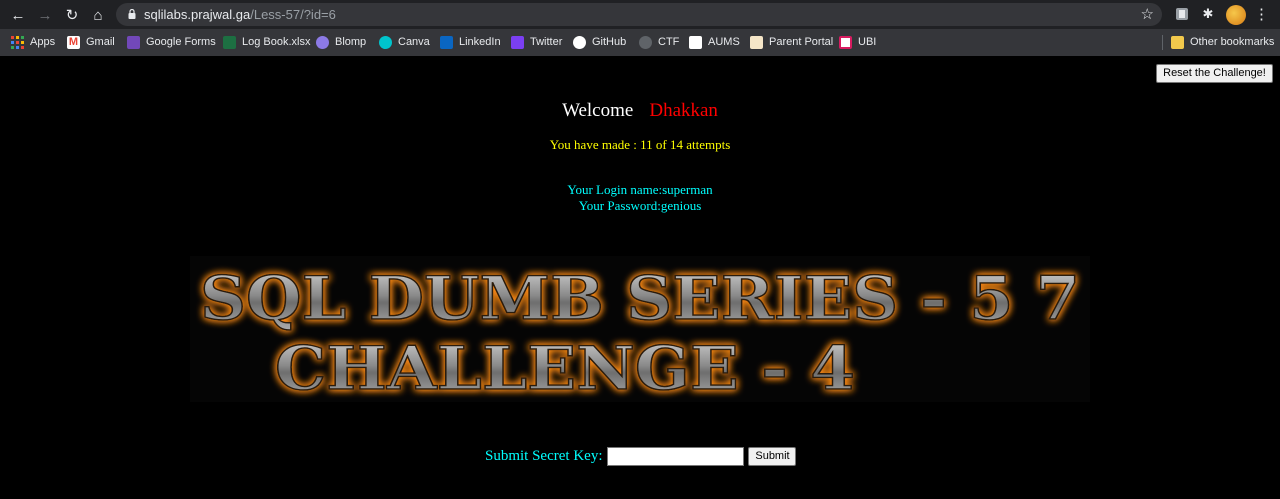 This screenshot has height=499, width=1280. Describe the element at coordinates (45, 15) in the screenshot. I see `forward-icon: →` at that location.